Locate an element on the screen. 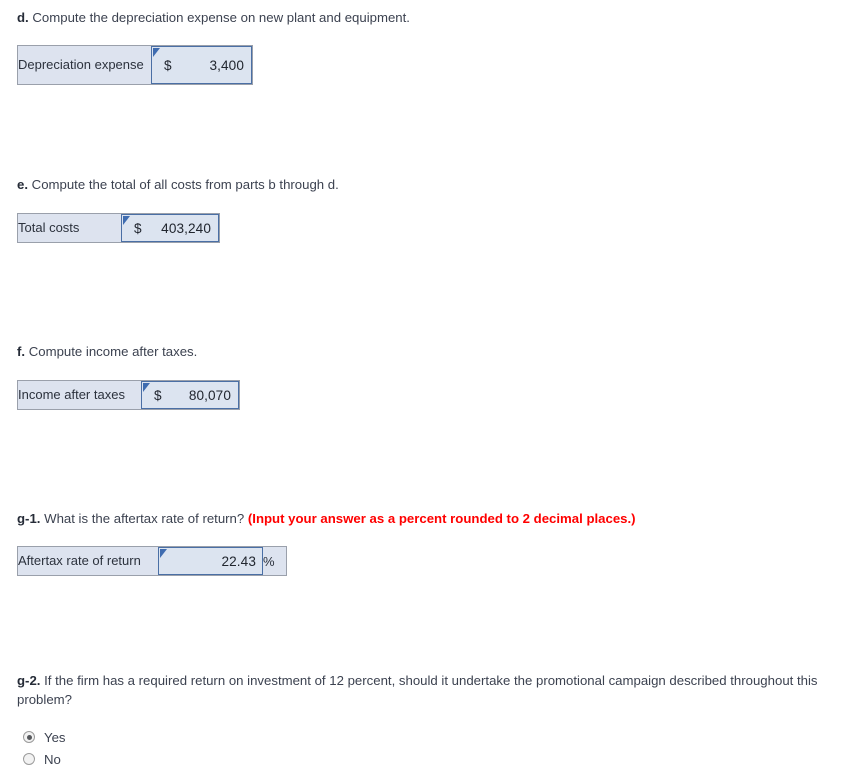 This screenshot has height=778, width=855. answer-table-e: Total costs $ 403,240 is located at coordinates (118, 228).